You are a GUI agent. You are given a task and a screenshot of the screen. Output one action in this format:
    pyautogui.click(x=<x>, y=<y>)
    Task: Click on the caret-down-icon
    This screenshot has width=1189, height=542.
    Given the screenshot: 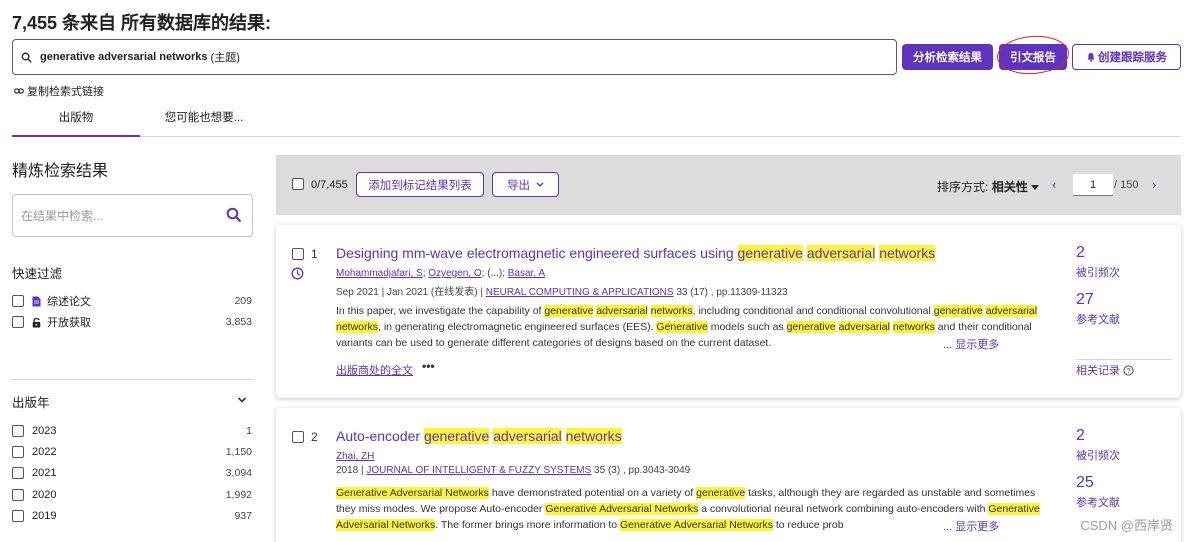 What is the action you would take?
    pyautogui.click(x=1035, y=187)
    